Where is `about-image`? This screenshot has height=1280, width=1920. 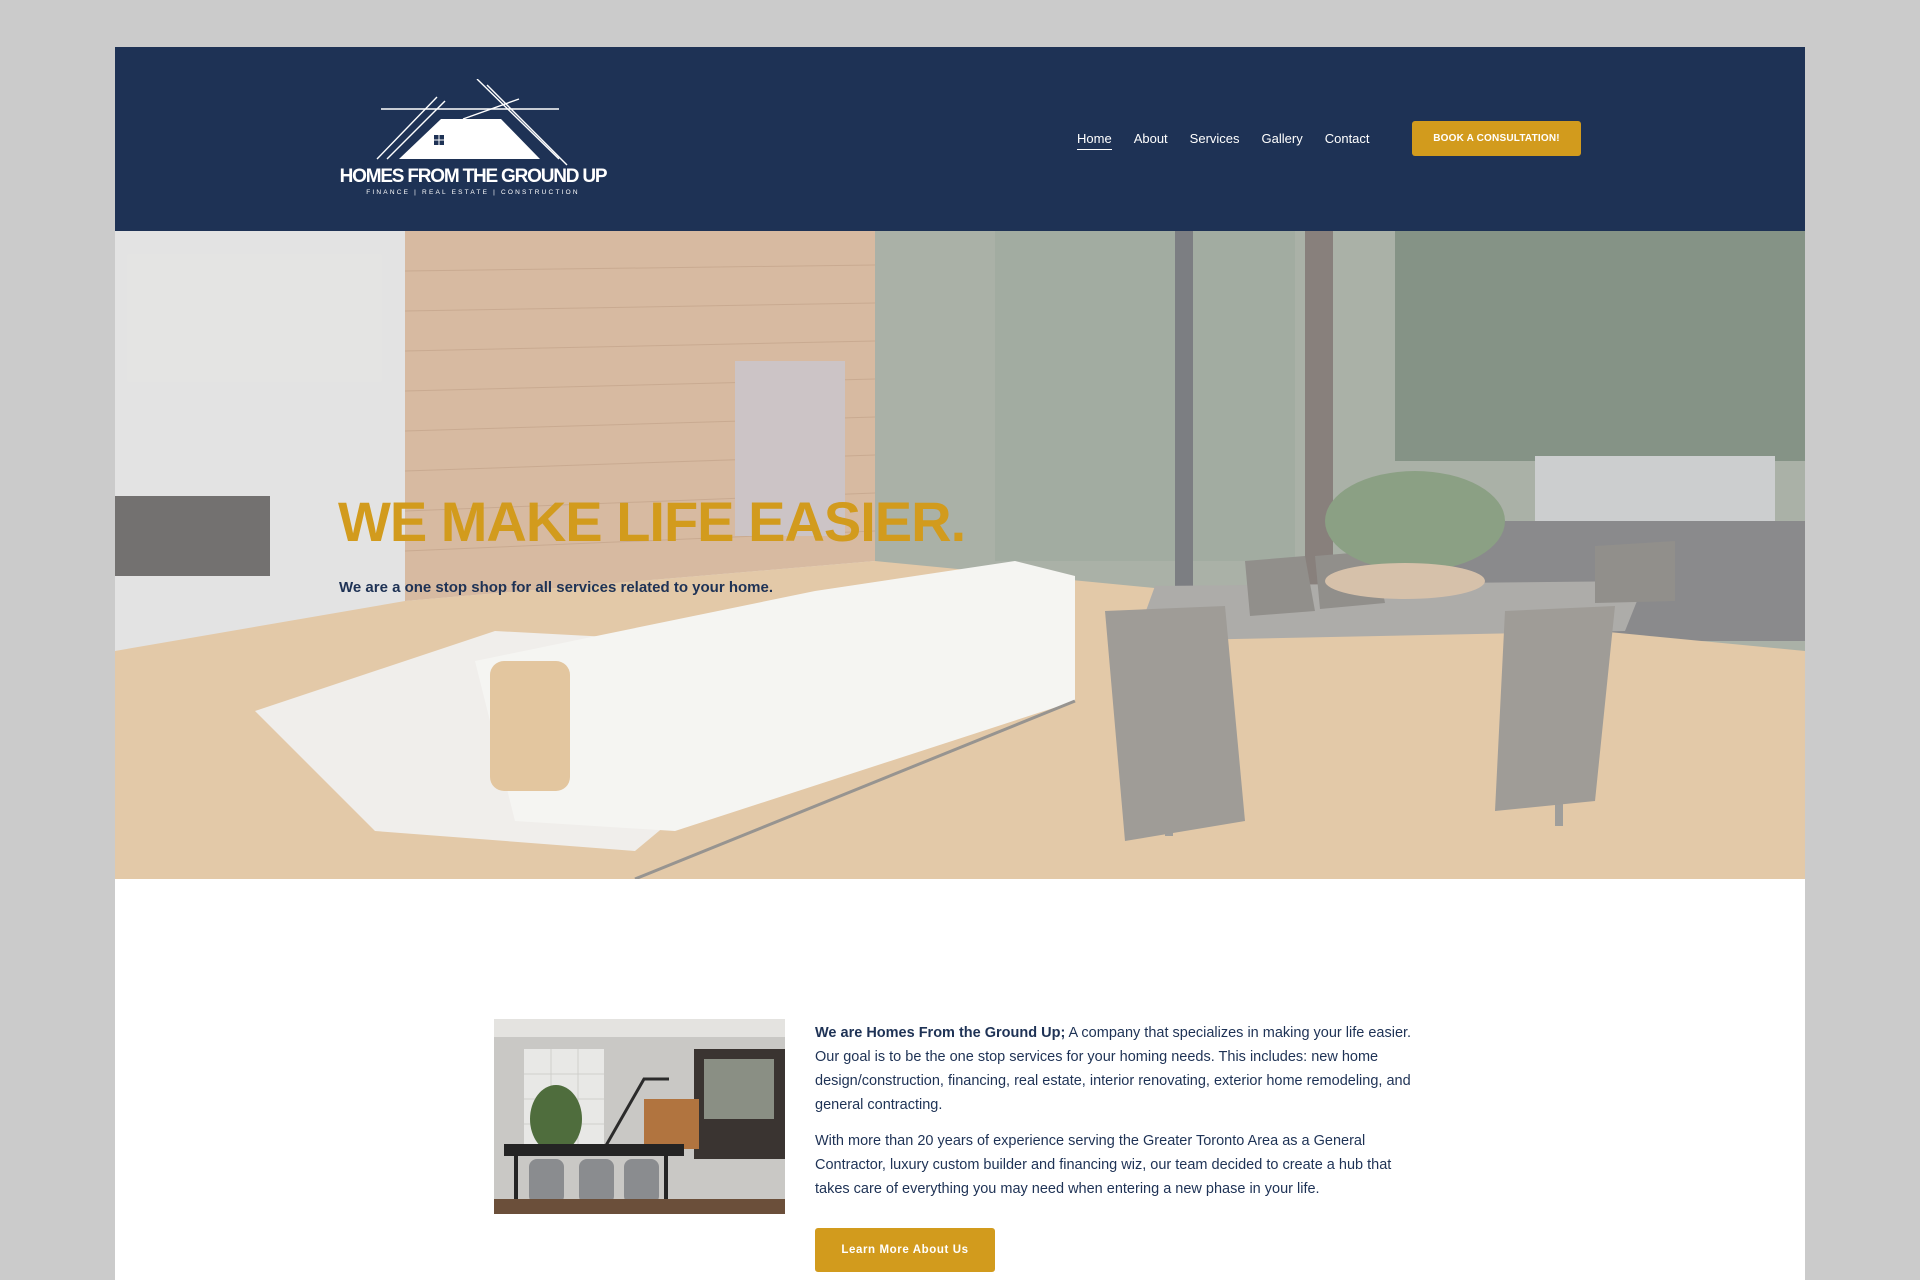
about-image is located at coordinates (639, 1116).